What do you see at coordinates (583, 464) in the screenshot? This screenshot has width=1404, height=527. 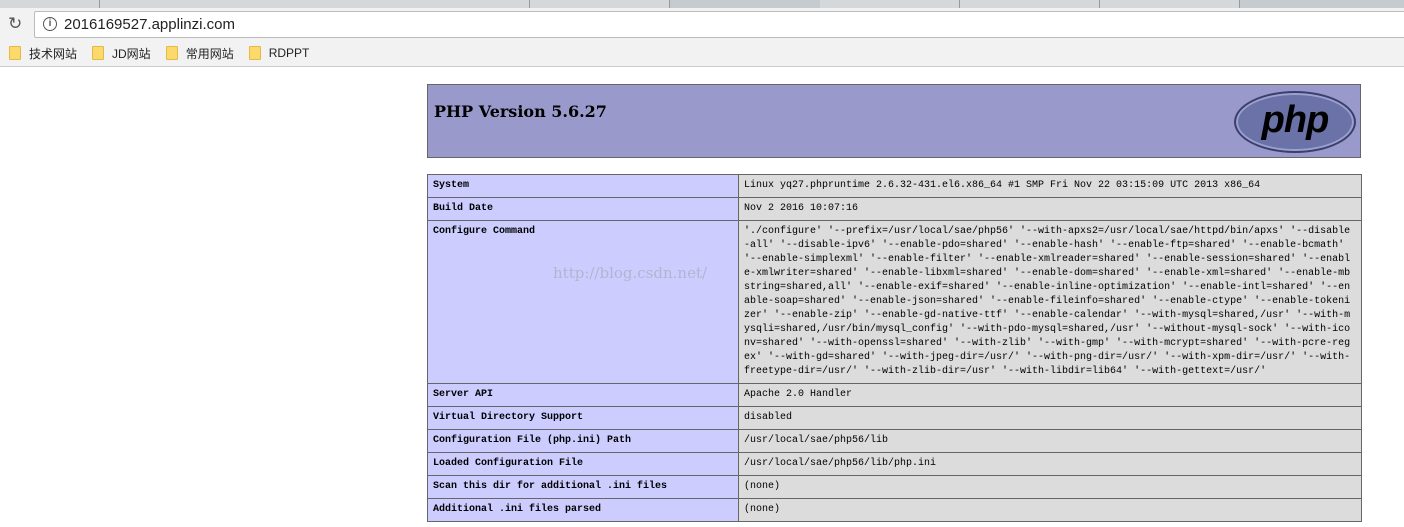 I see `row-label: Loaded Configuration File` at bounding box center [583, 464].